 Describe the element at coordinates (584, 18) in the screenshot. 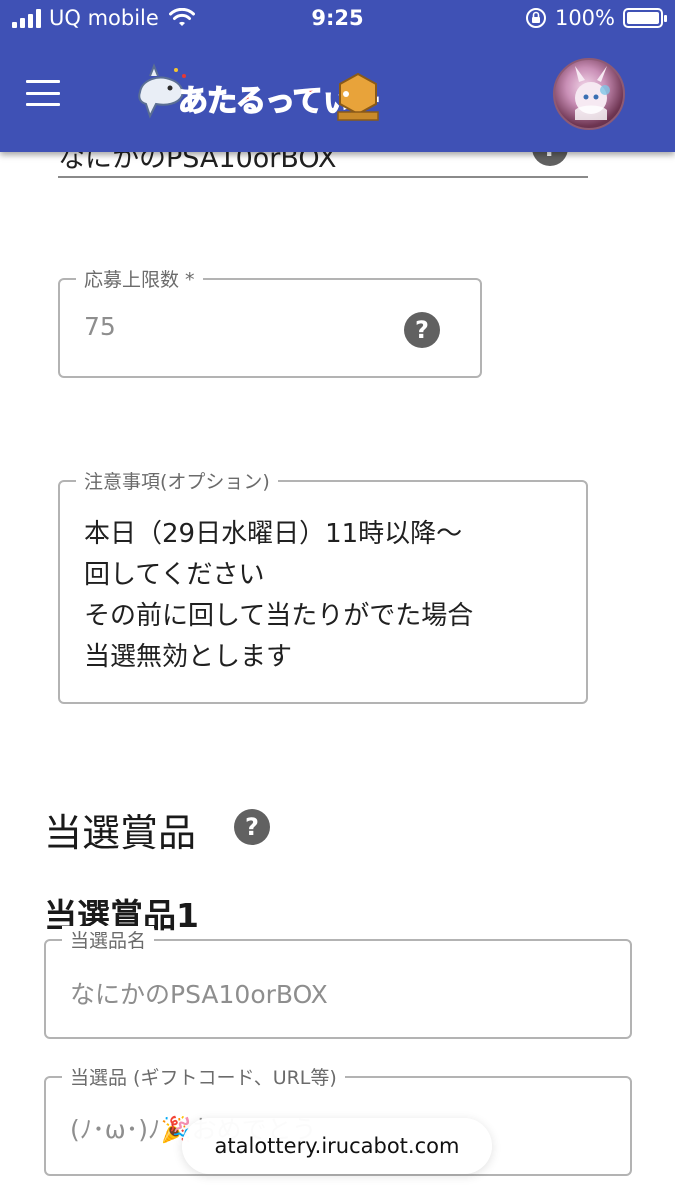

I see `battery-percent: 100%` at that location.